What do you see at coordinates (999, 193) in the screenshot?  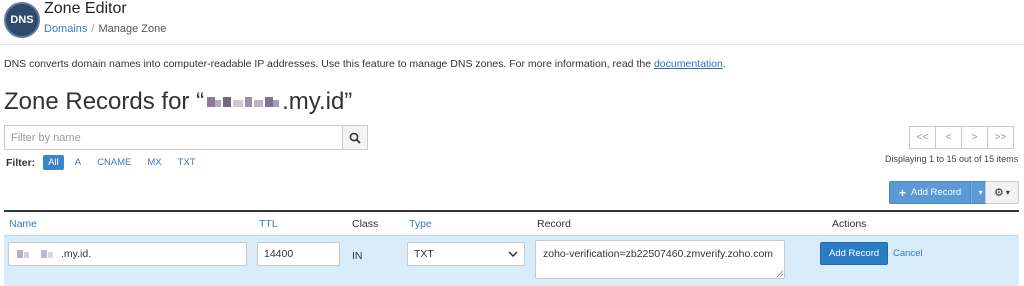 I see `gear-icon: ⚙` at bounding box center [999, 193].